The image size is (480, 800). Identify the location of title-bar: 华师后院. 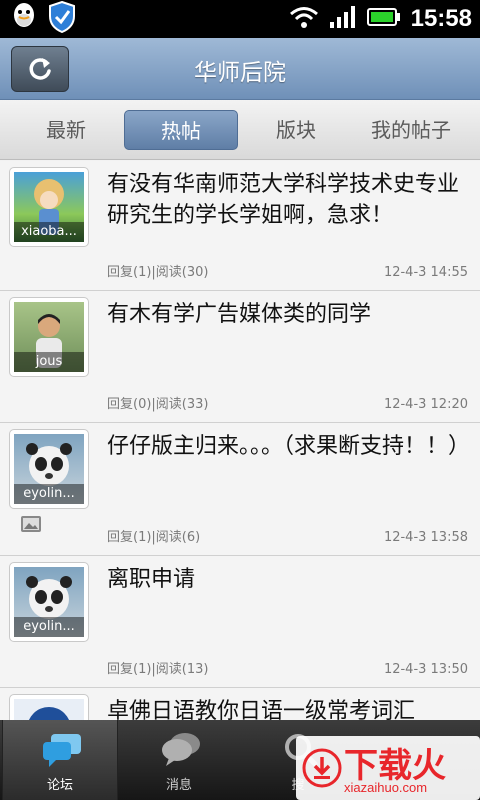
(240, 69).